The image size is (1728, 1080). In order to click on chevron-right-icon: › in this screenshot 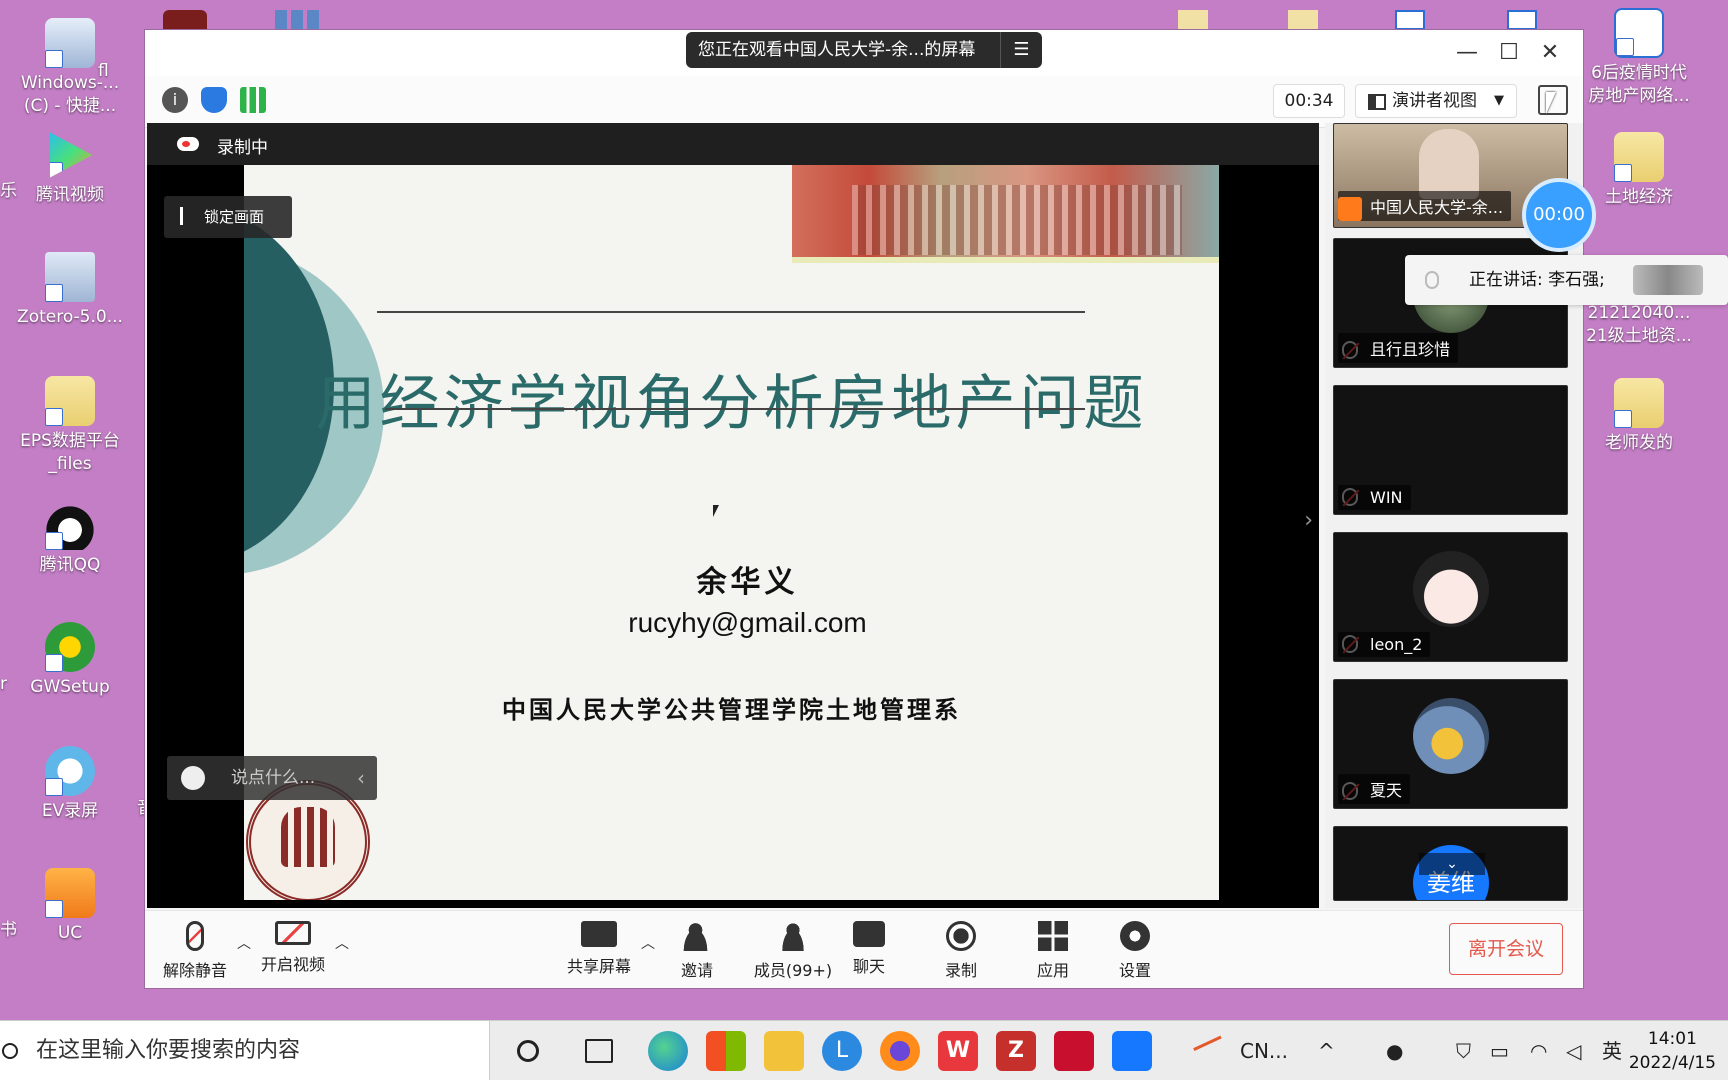, I will do `click(1308, 520)`.